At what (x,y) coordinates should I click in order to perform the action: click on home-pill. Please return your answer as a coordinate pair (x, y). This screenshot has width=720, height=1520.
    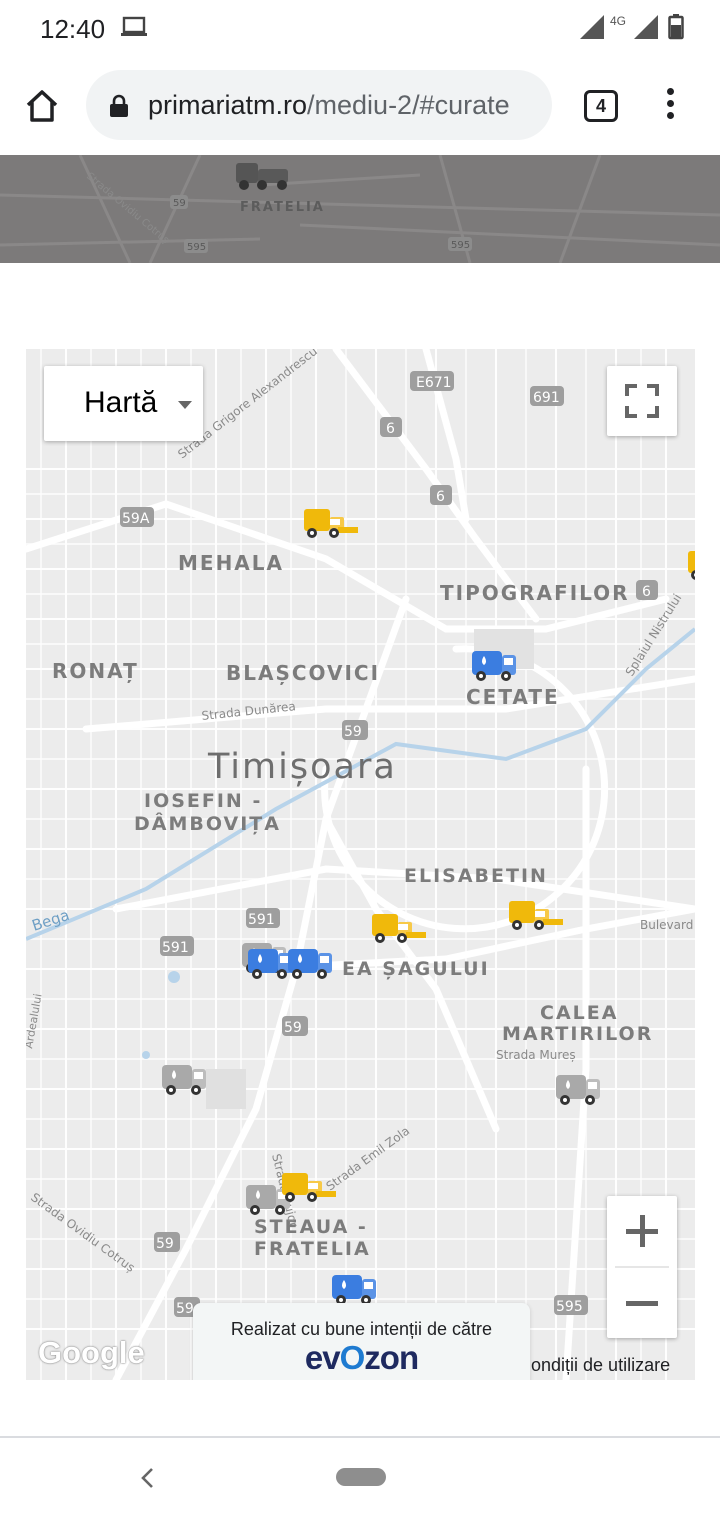
    Looking at the image, I should click on (361, 1477).